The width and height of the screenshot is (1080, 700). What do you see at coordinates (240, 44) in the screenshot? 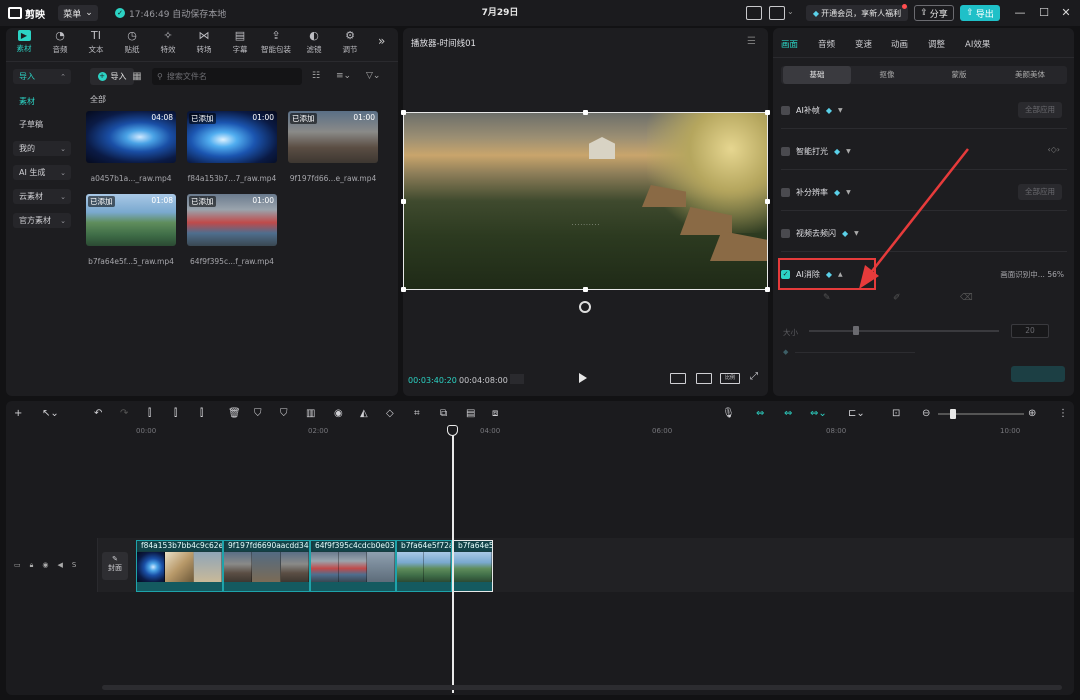
I see `tab-subtitle: ▤ 字幕` at bounding box center [240, 44].